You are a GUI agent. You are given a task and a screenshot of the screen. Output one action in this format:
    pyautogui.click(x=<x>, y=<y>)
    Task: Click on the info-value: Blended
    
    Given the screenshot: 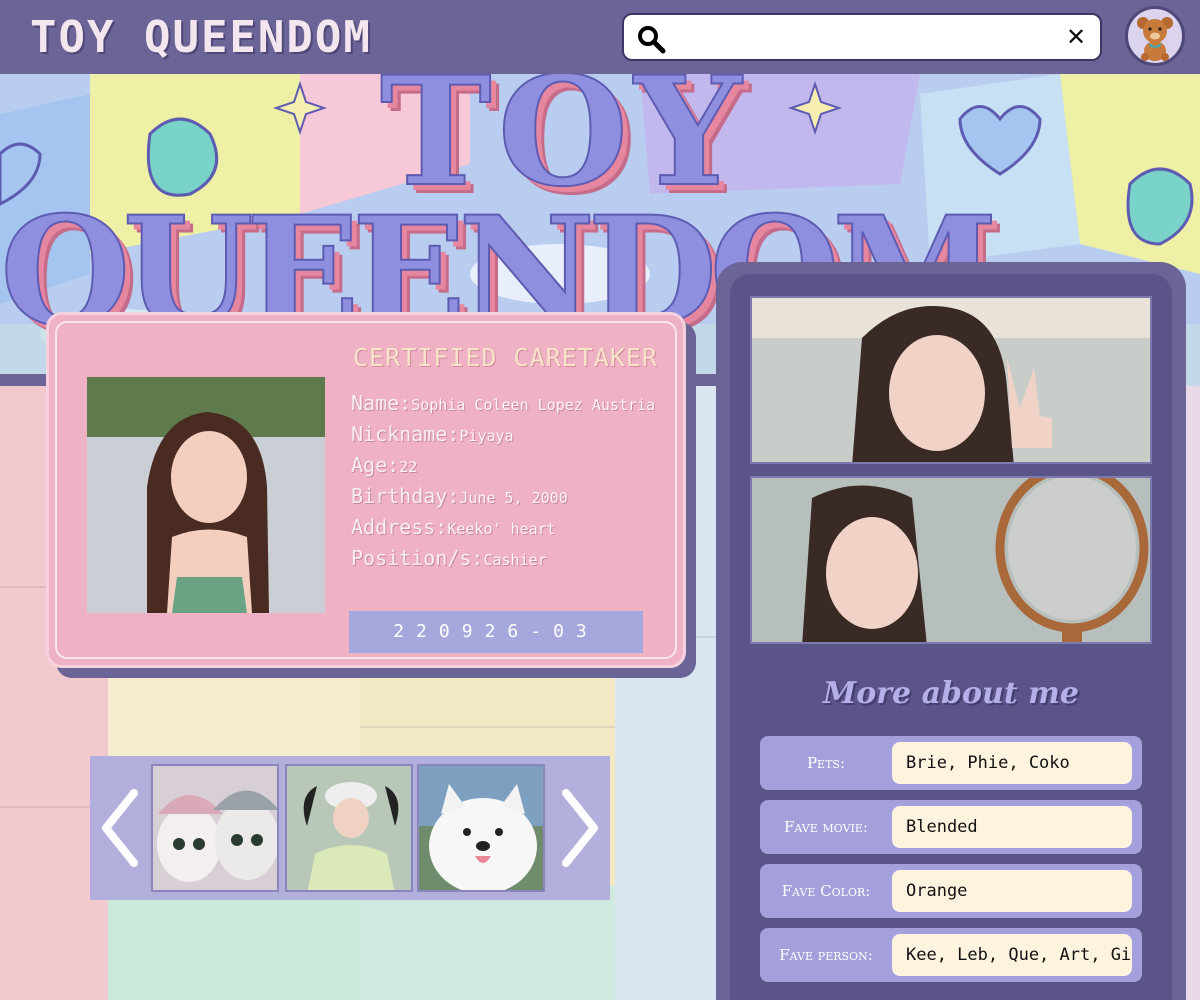 What is the action you would take?
    pyautogui.click(x=1012, y=827)
    